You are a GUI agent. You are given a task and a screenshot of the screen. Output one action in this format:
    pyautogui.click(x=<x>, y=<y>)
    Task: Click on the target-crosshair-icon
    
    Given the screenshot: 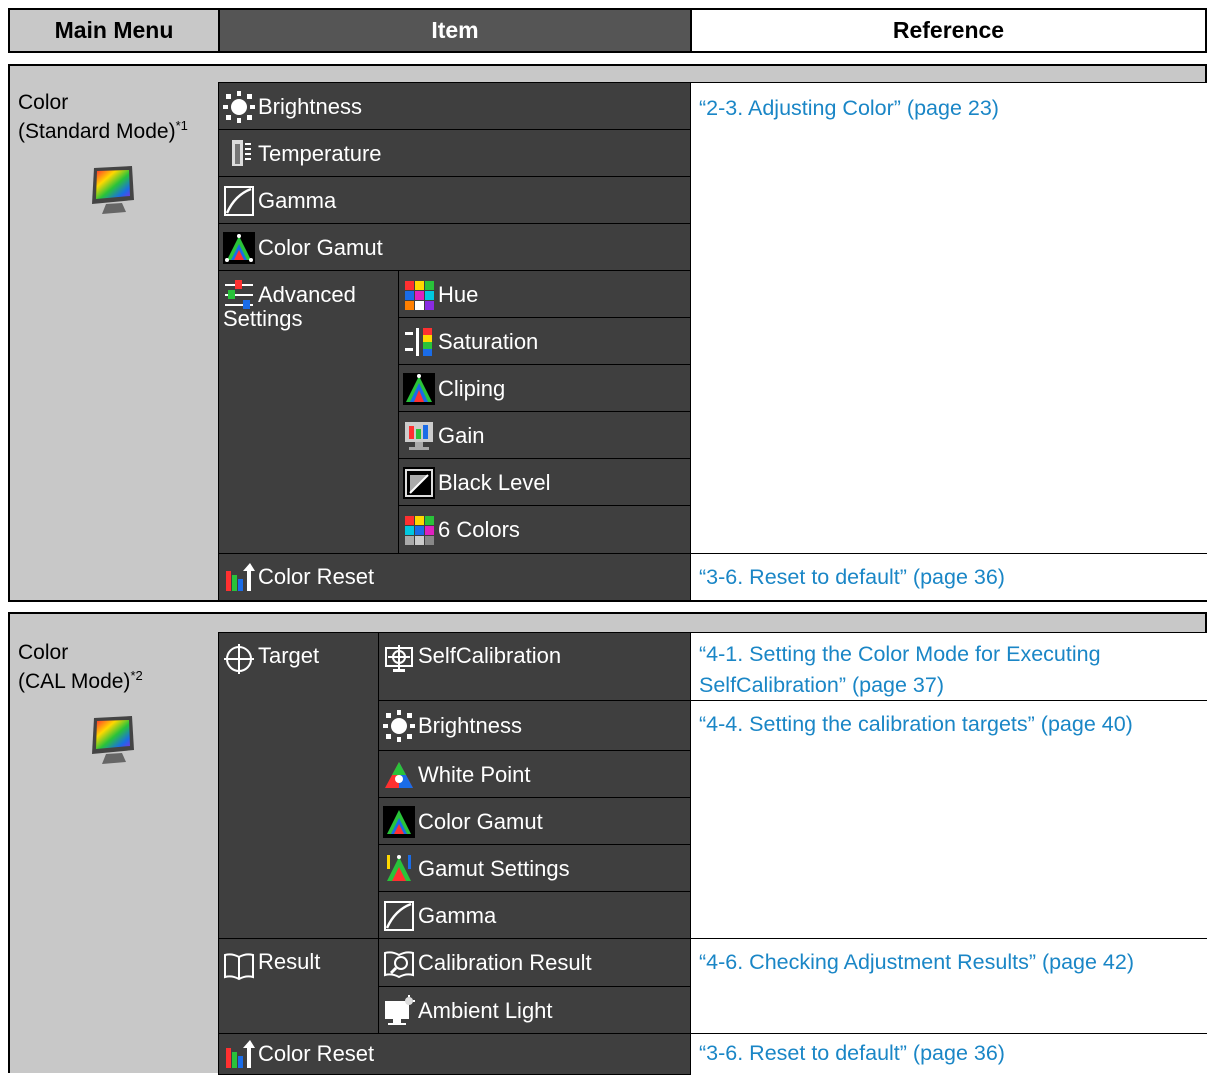 What is the action you would take?
    pyautogui.click(x=239, y=659)
    